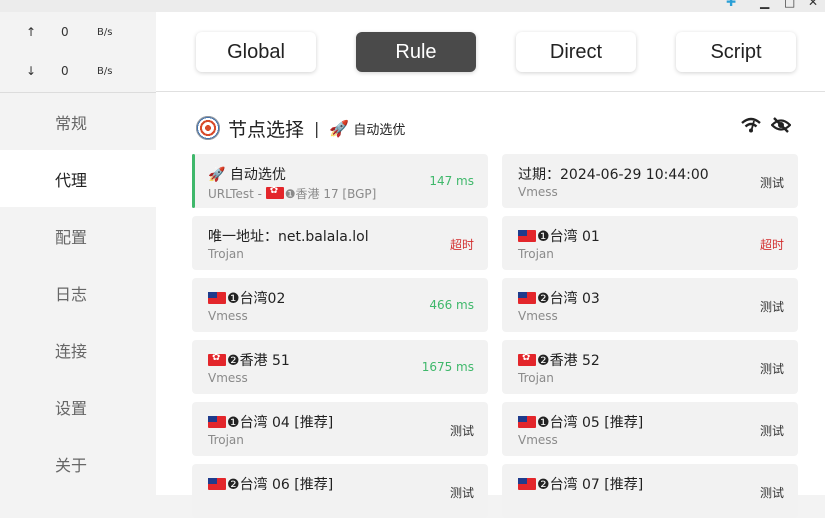  I want to click on download-arrow-icon: ↓, so click(31, 71).